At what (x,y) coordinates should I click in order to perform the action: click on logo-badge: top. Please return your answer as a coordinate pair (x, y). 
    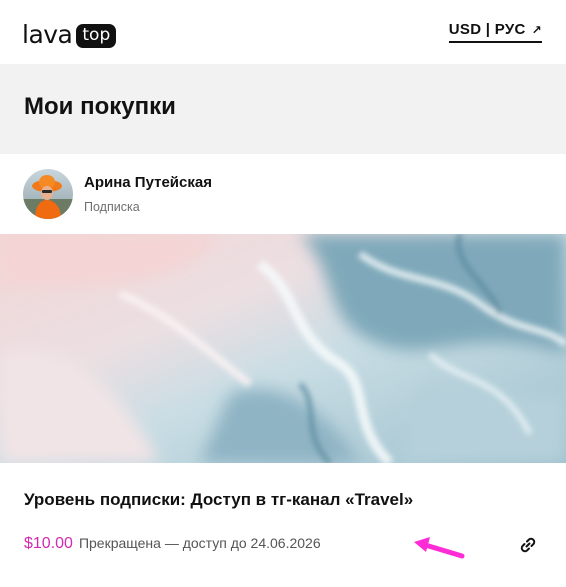
    Looking at the image, I should click on (96, 36).